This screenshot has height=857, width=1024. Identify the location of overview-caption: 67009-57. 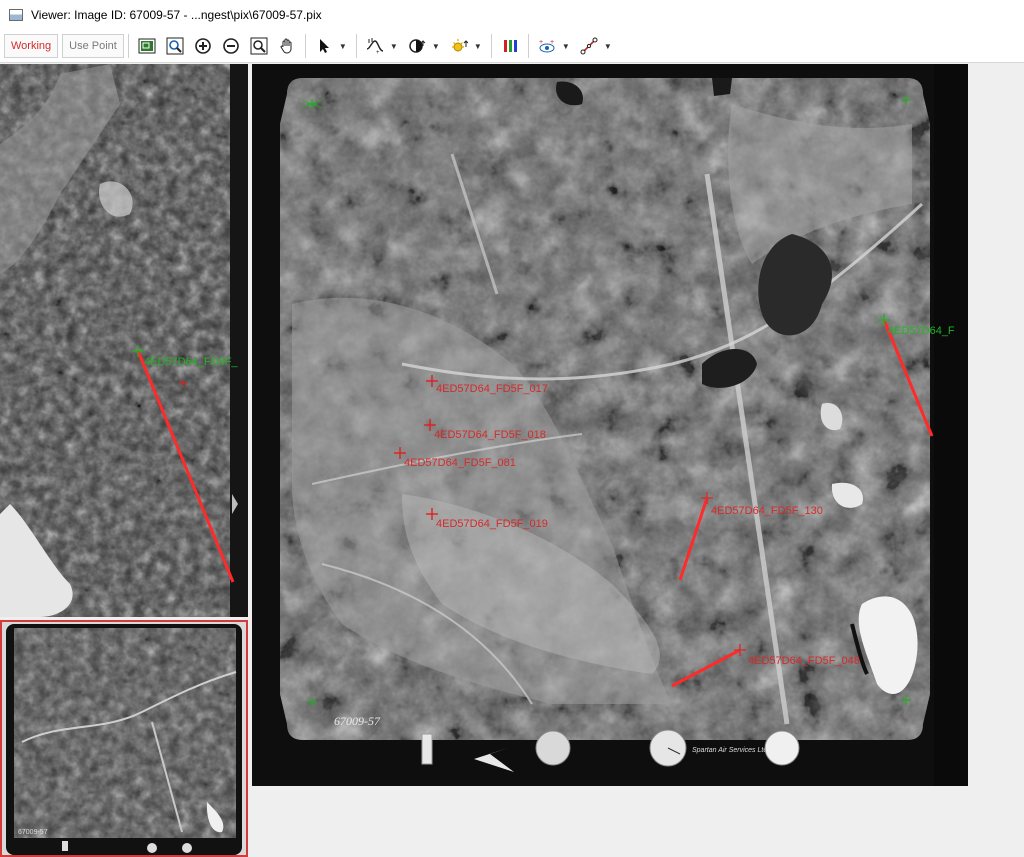
(33, 832).